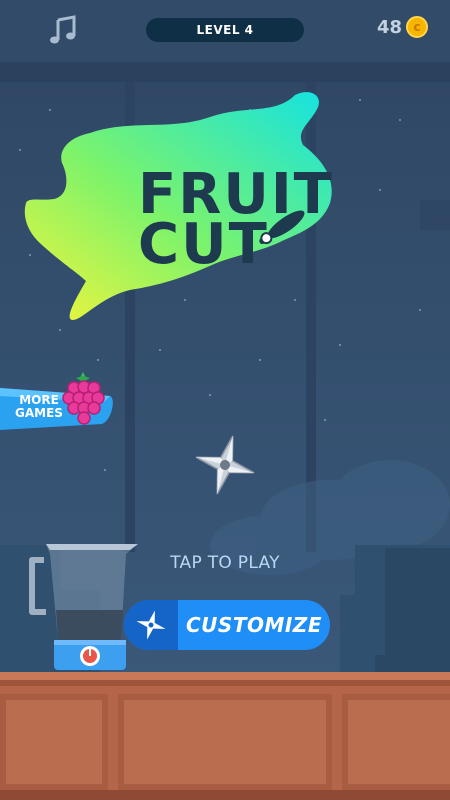  I want to click on coin-counter: 48 c, so click(402, 27).